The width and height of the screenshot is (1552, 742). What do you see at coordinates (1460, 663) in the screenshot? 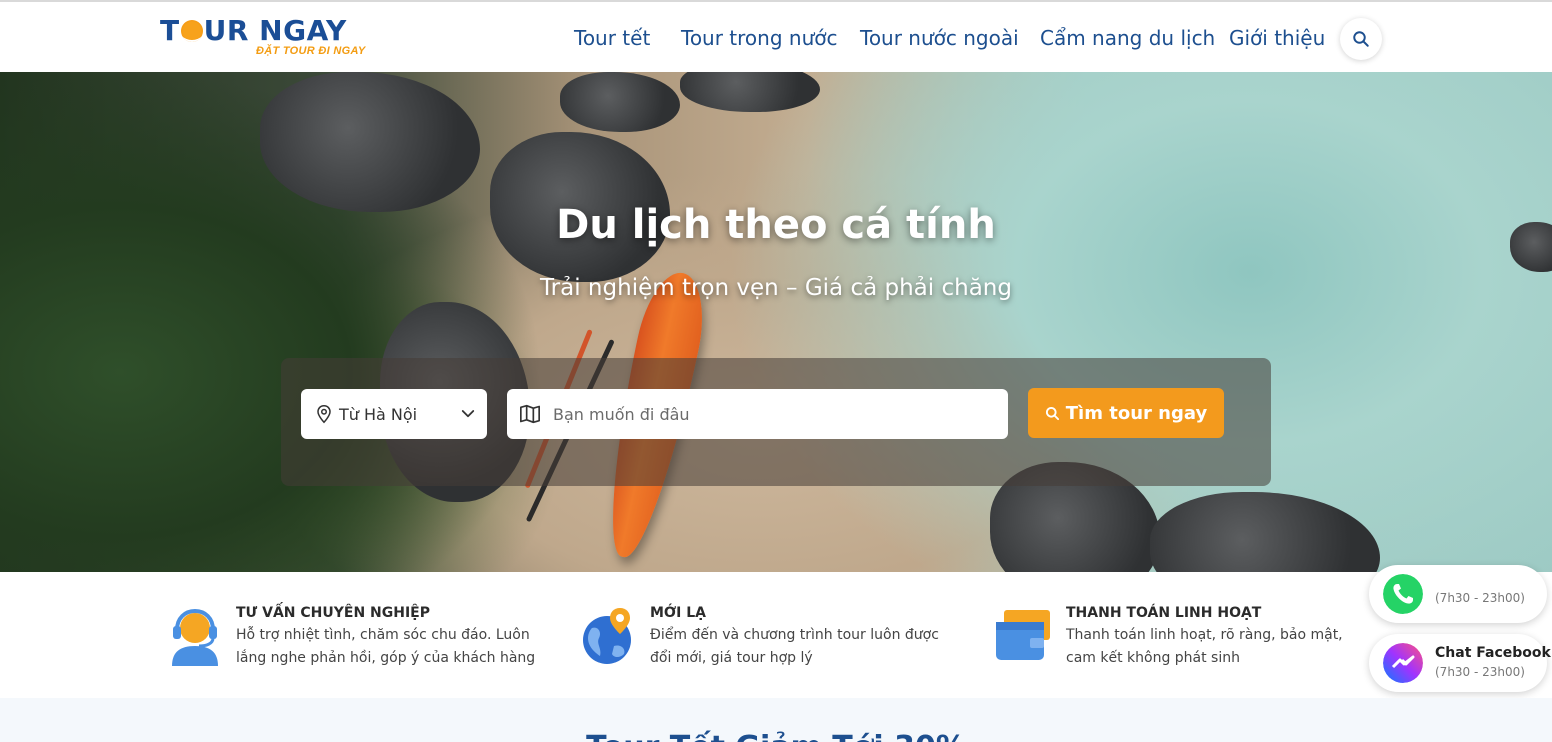
I see `facebook-chat-button: Chat Facebook (7h30 - 23h00)` at bounding box center [1460, 663].